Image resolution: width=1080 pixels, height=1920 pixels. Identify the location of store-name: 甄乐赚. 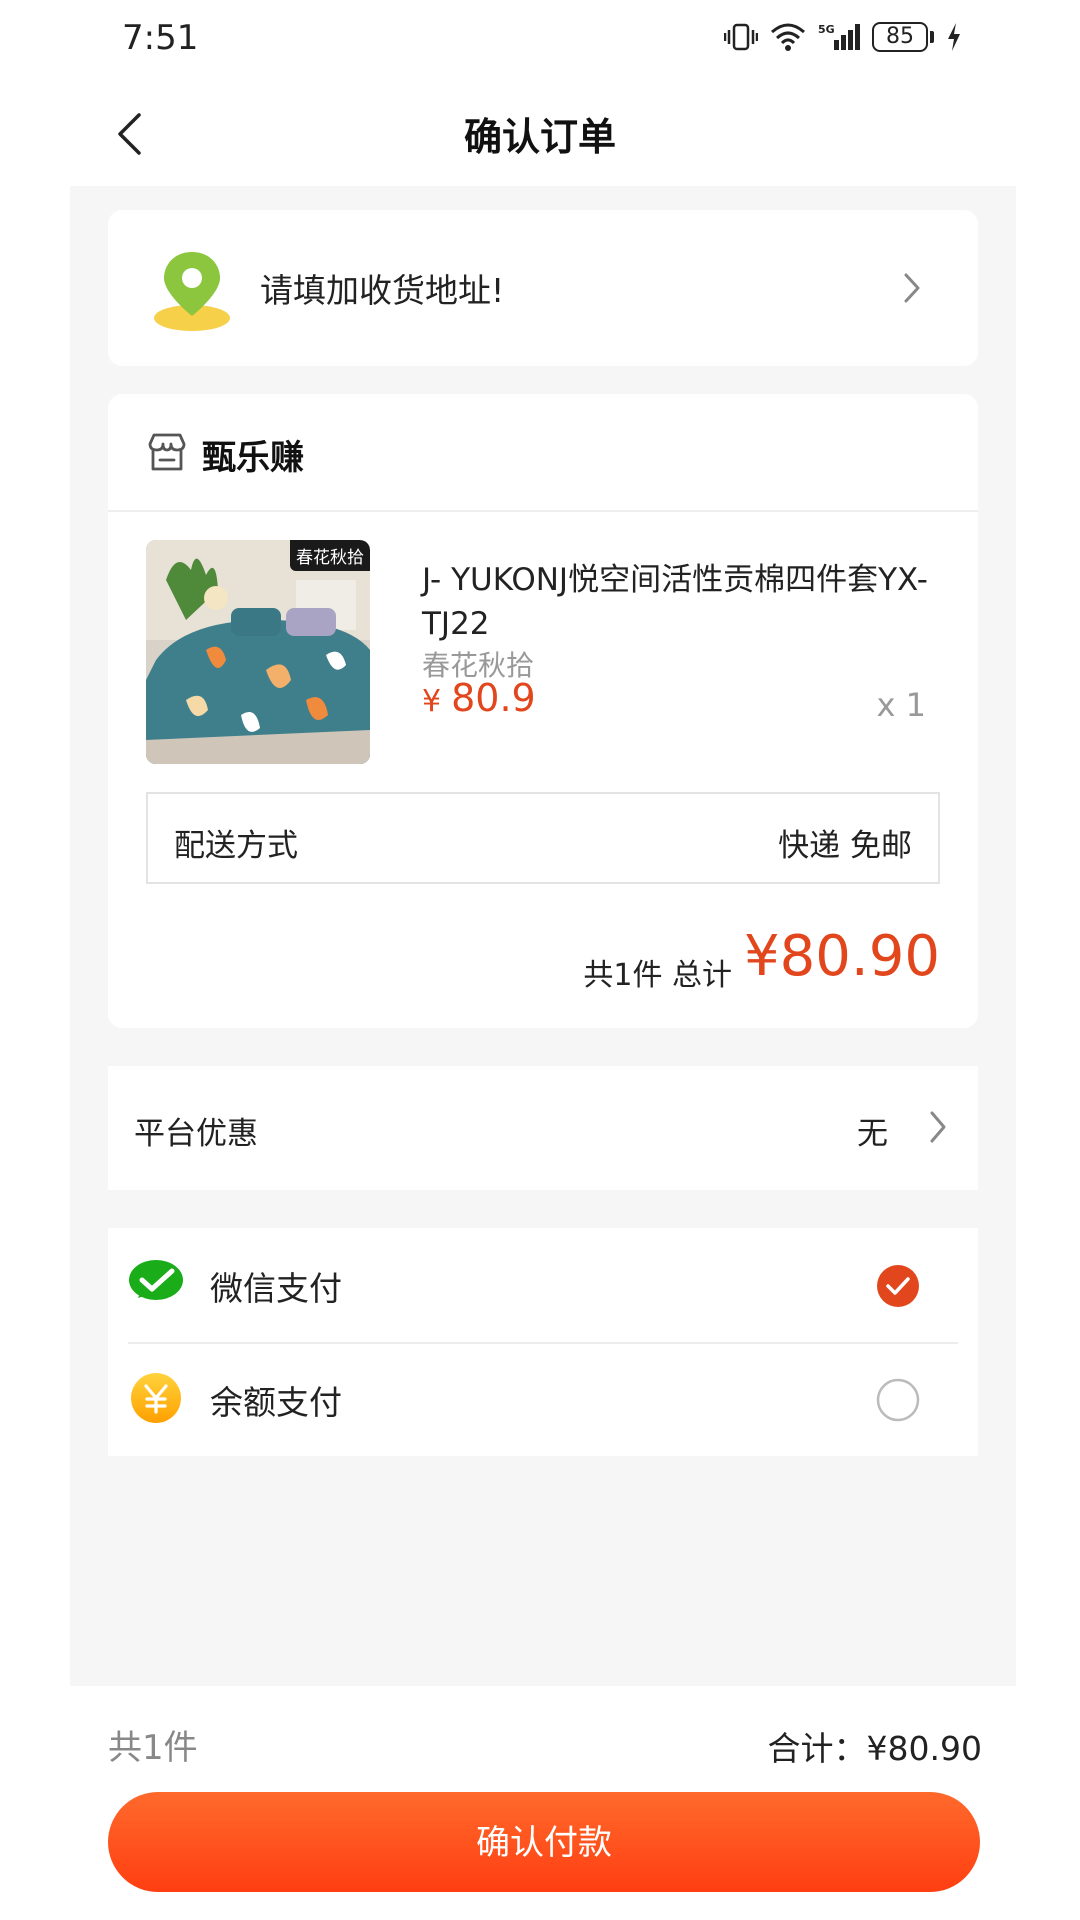
(253, 458).